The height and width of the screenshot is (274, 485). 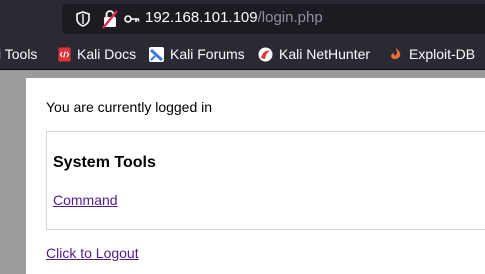 I want to click on bookmark-label: i Tools, so click(x=19, y=54).